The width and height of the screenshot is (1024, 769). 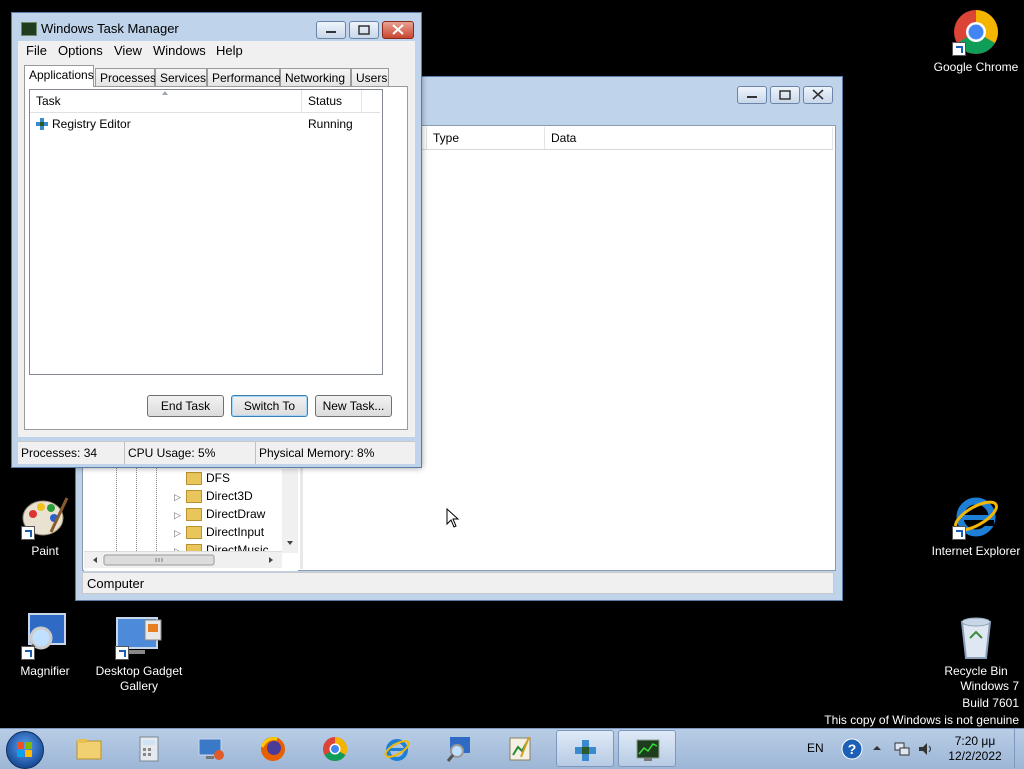 What do you see at coordinates (521, 748) in the screenshot?
I see `taskbar-resource-monitor` at bounding box center [521, 748].